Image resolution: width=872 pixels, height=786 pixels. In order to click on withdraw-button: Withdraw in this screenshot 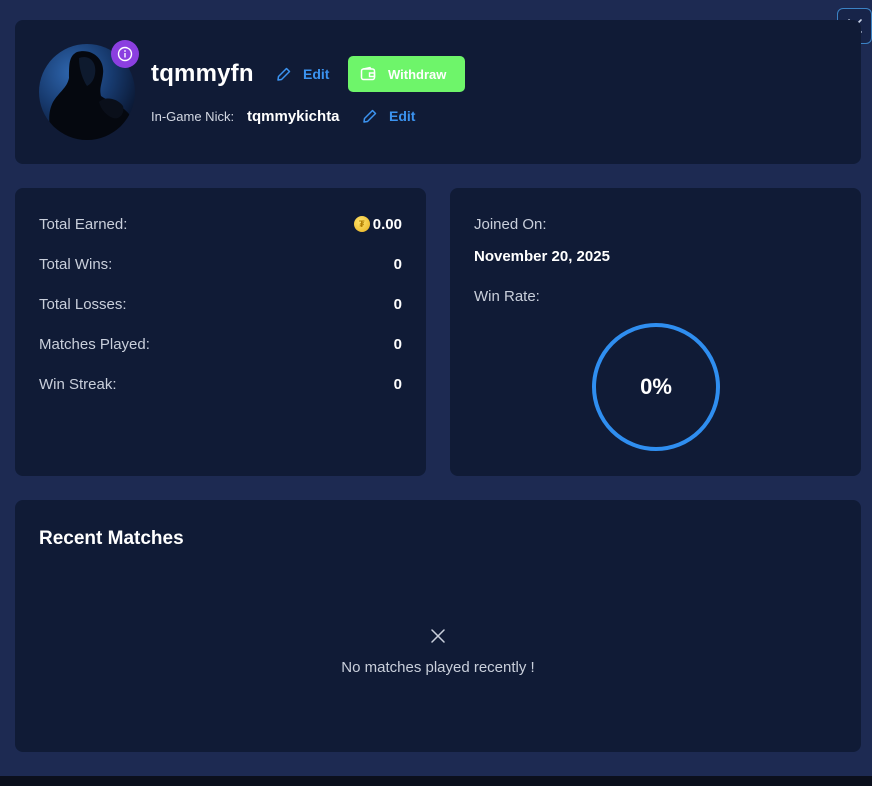, I will do `click(406, 74)`.